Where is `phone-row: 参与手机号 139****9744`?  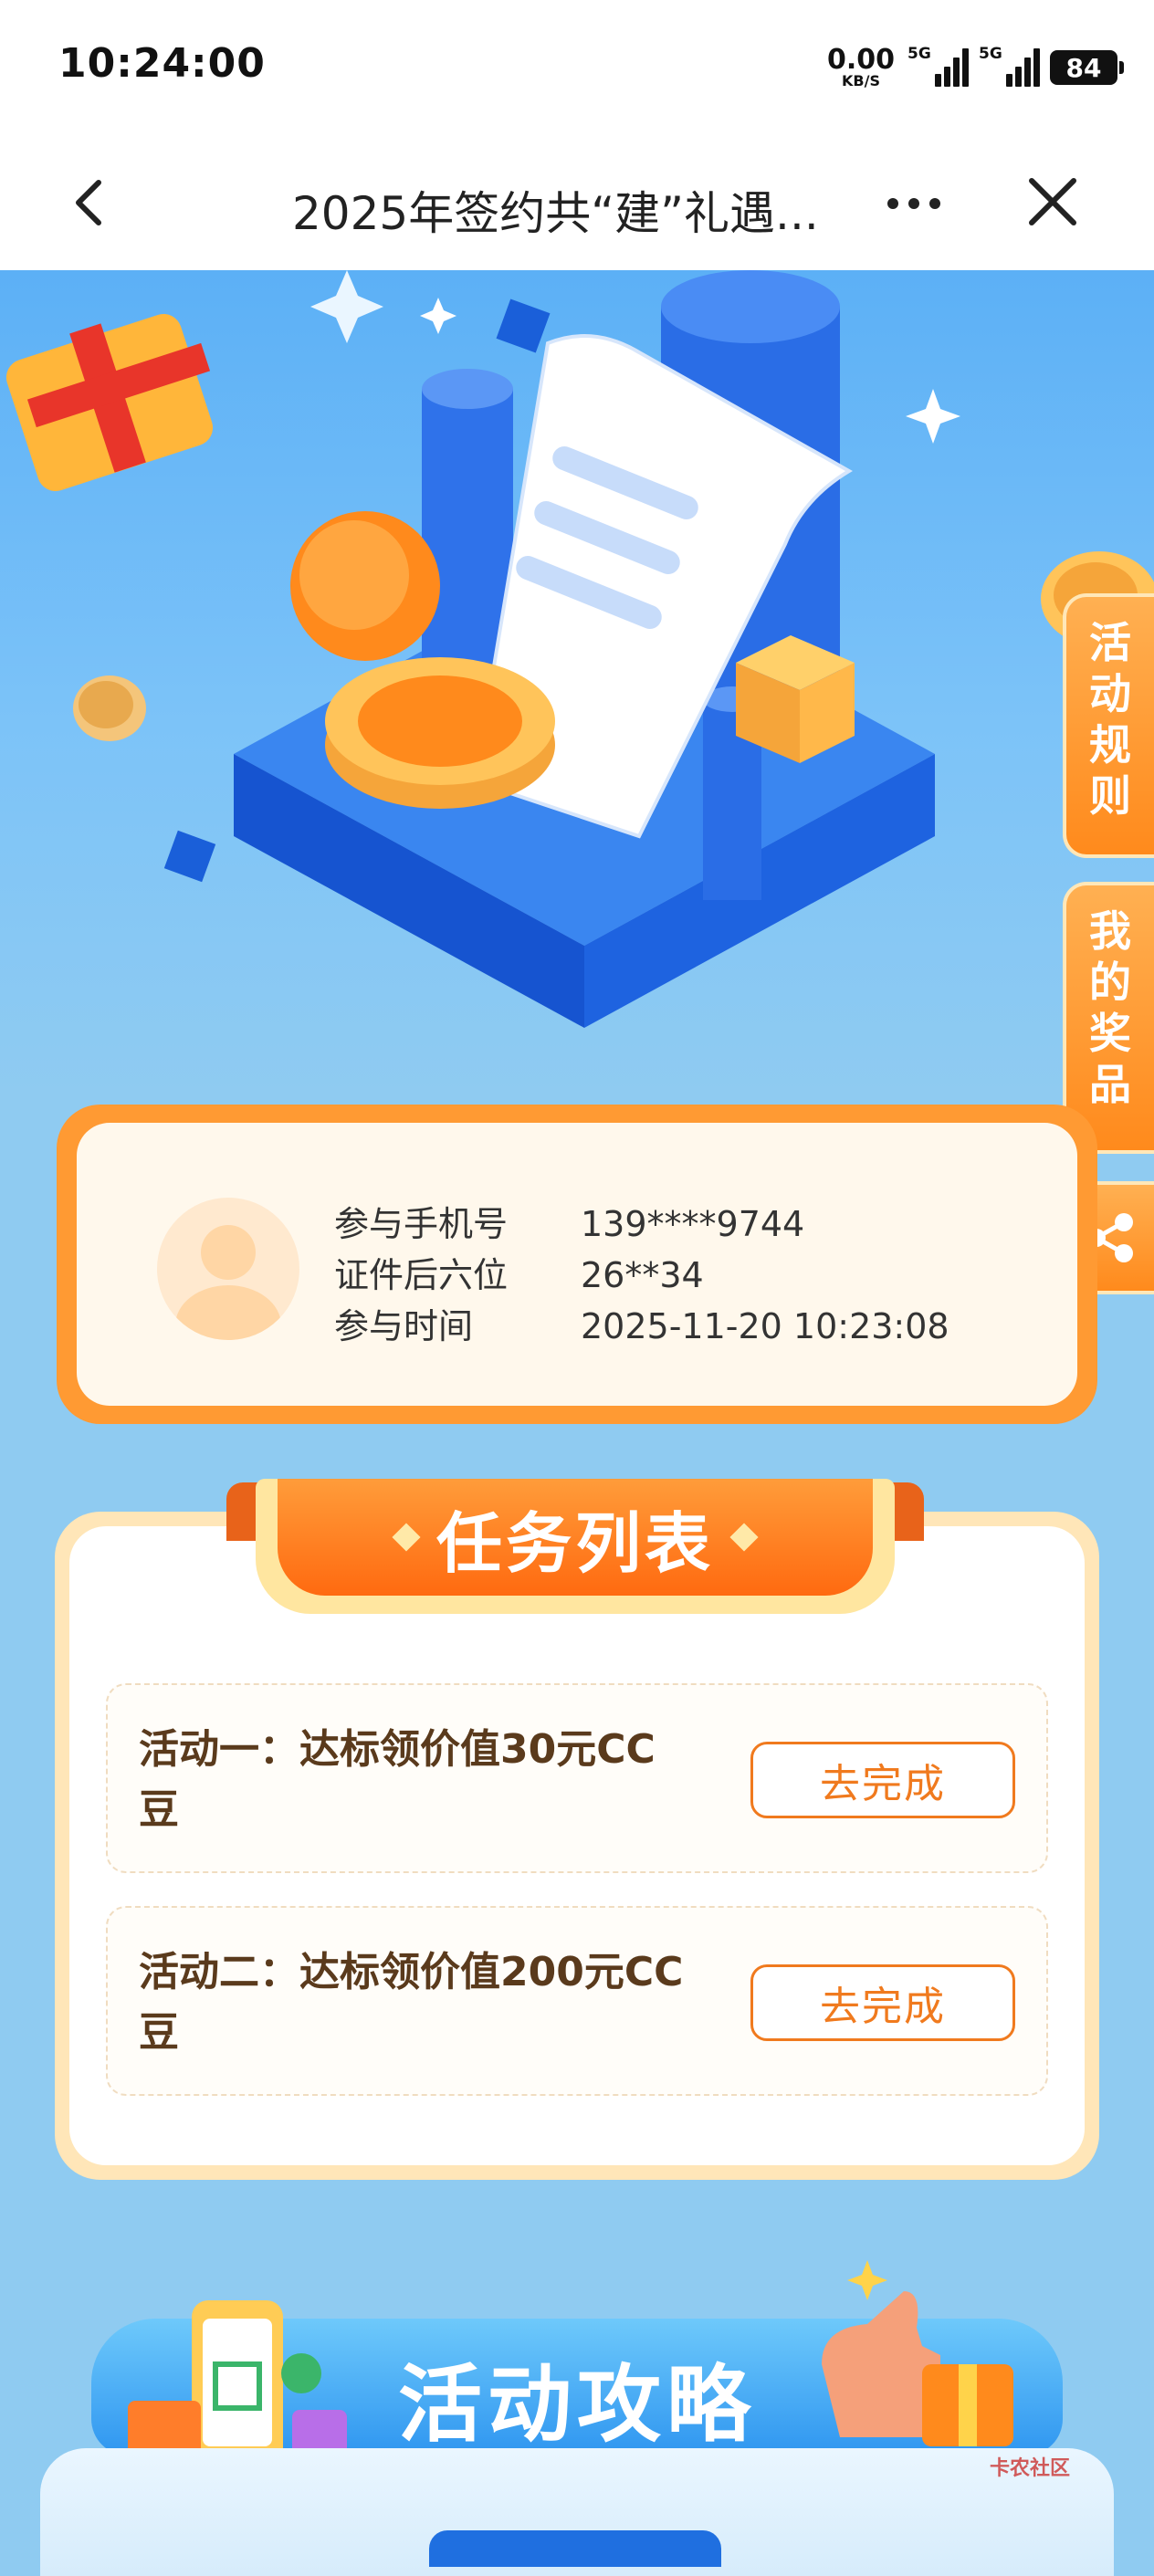
phone-row: 参与手机号 139****9744 is located at coordinates (569, 1221).